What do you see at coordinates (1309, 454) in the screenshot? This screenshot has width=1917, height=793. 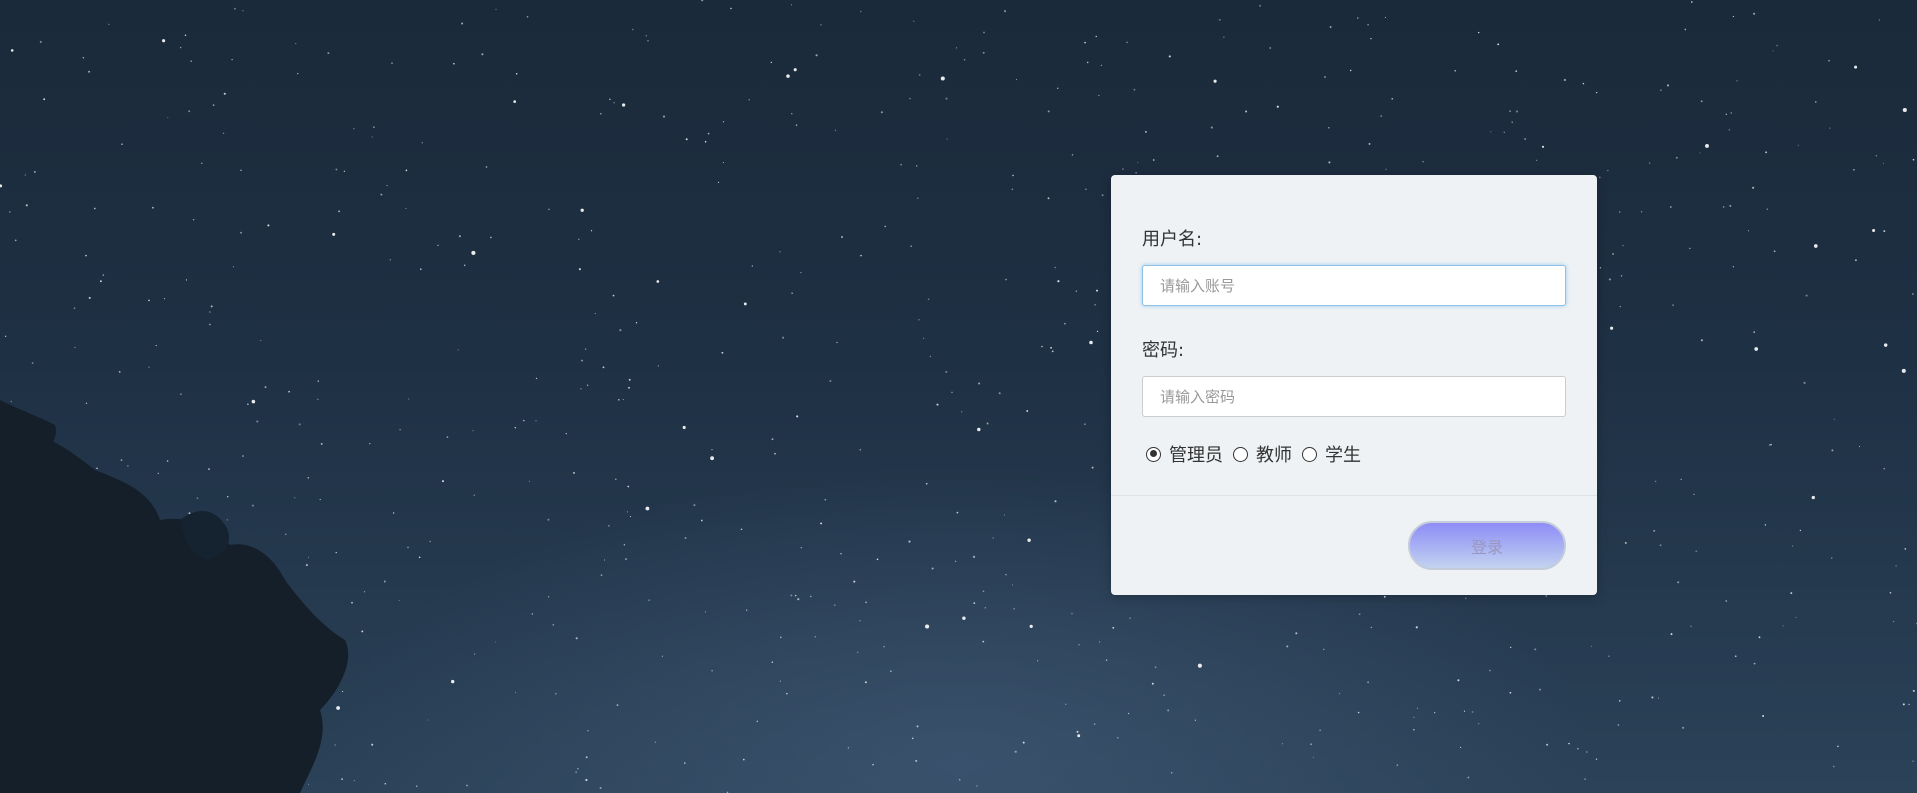 I see `radio-student` at bounding box center [1309, 454].